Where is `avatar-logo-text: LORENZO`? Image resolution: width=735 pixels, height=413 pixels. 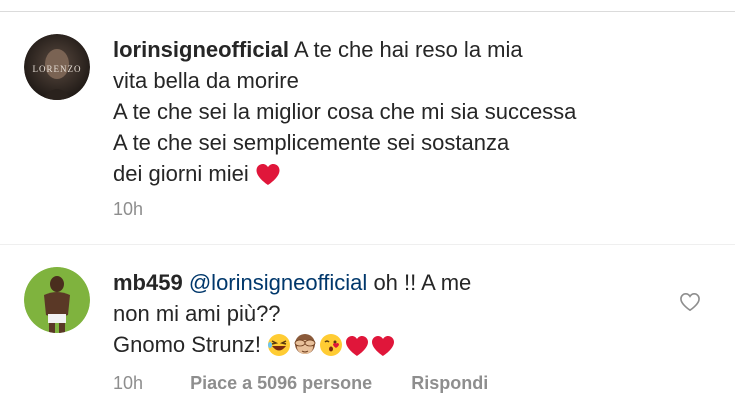 avatar-logo-text: LORENZO is located at coordinates (57, 69).